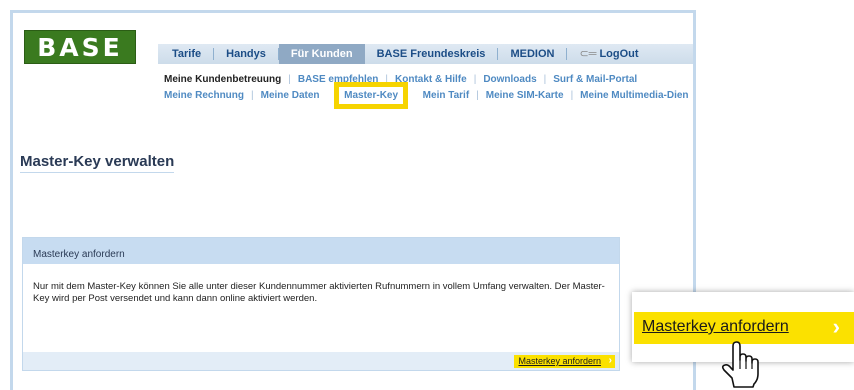  What do you see at coordinates (619, 54) in the screenshot?
I see `nav-logout-label: LogOut` at bounding box center [619, 54].